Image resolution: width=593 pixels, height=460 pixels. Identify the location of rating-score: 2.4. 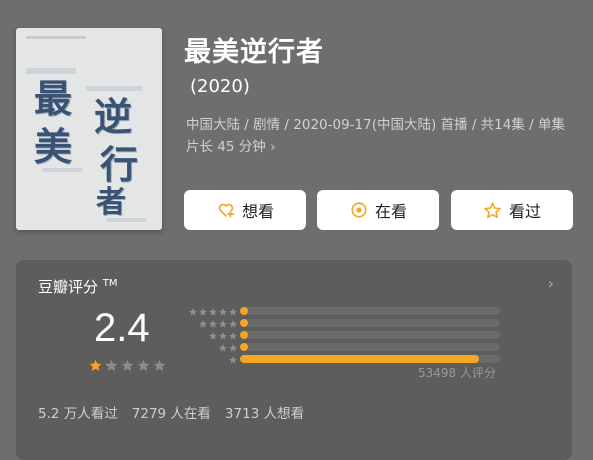
(122, 328).